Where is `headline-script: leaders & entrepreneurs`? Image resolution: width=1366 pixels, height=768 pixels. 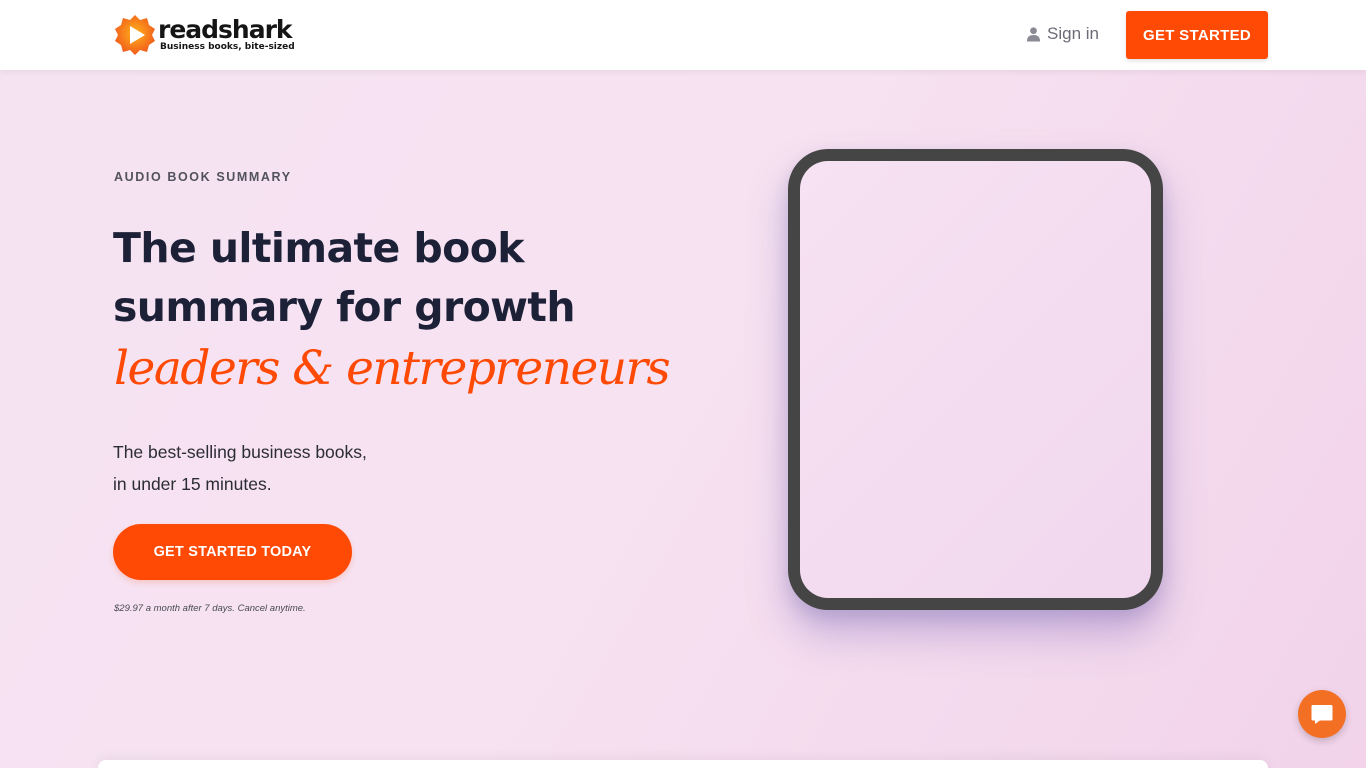
headline-script: leaders & entrepreneurs is located at coordinates (392, 368).